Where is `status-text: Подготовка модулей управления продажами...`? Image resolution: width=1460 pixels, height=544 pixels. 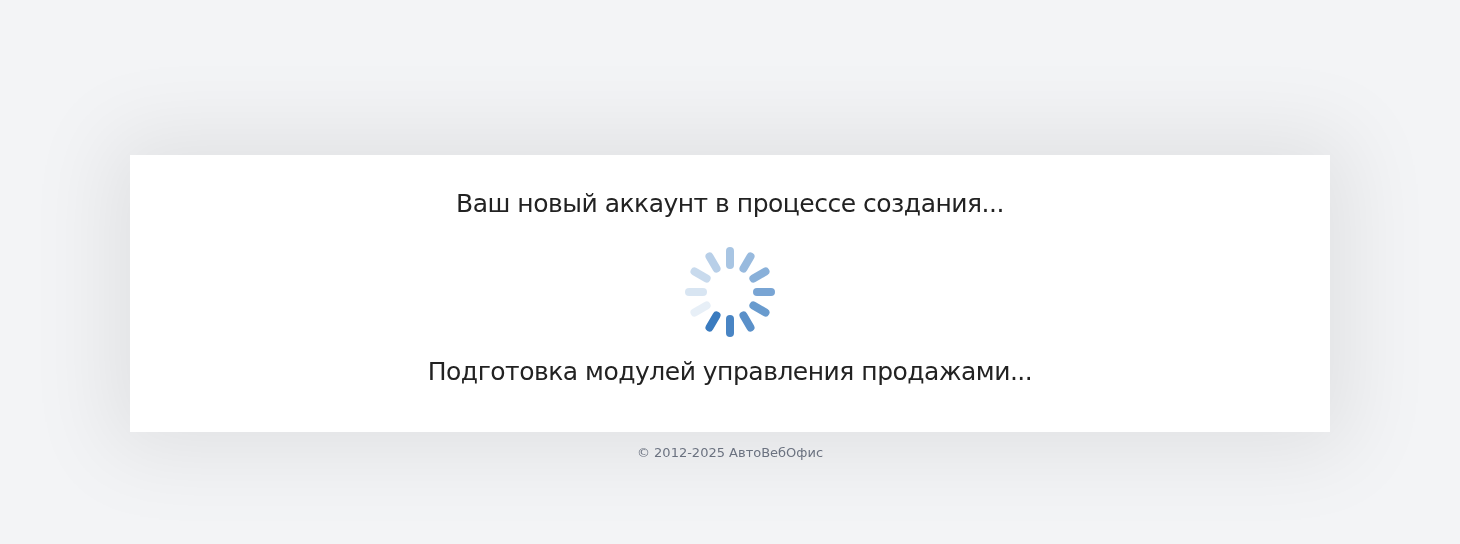
status-text: Подготовка модулей управления продажами... is located at coordinates (730, 372).